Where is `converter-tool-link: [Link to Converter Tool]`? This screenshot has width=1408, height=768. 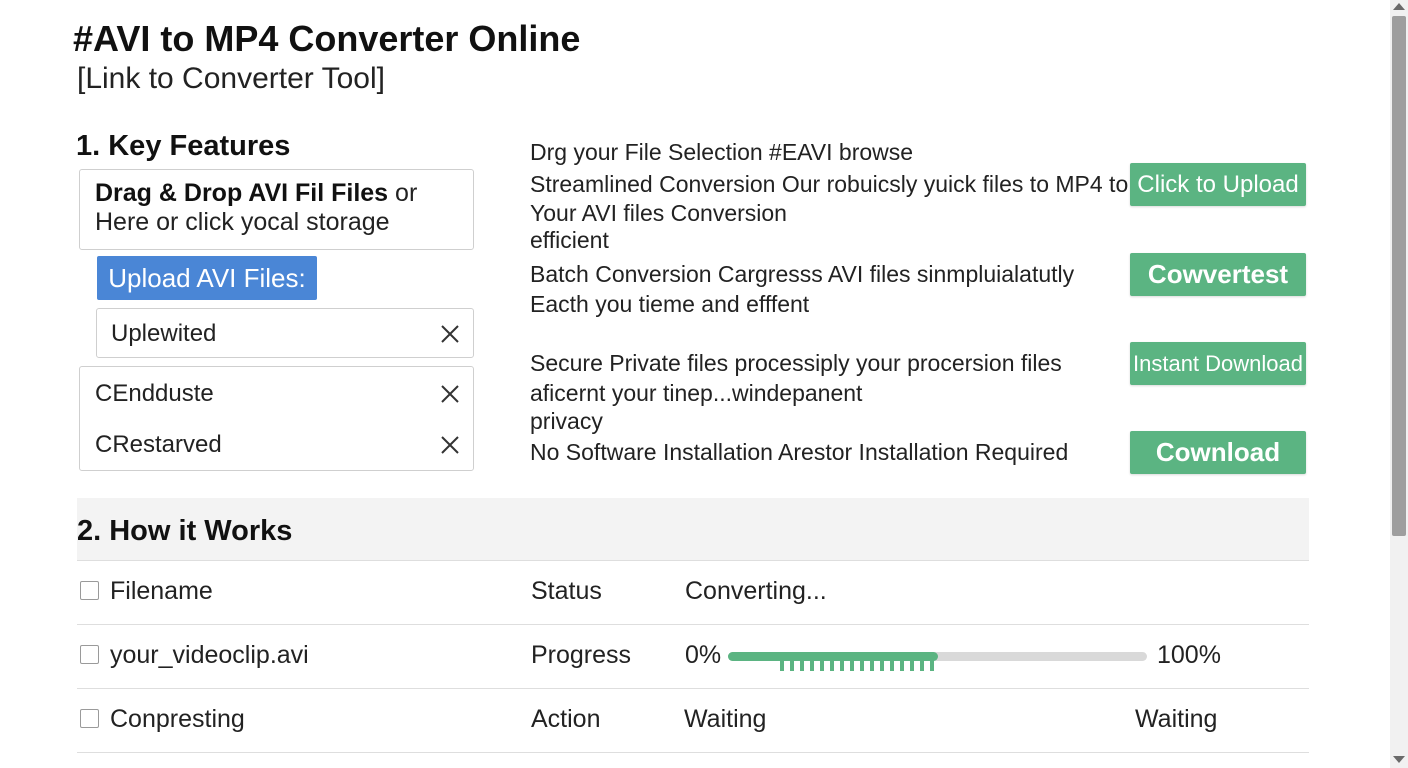 converter-tool-link: [Link to Converter Tool] is located at coordinates (231, 79).